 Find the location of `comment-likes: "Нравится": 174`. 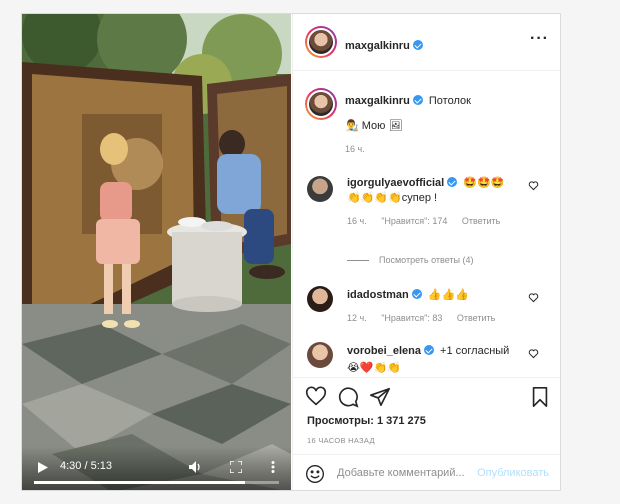

comment-likes: "Нравится": 174 is located at coordinates (414, 221).